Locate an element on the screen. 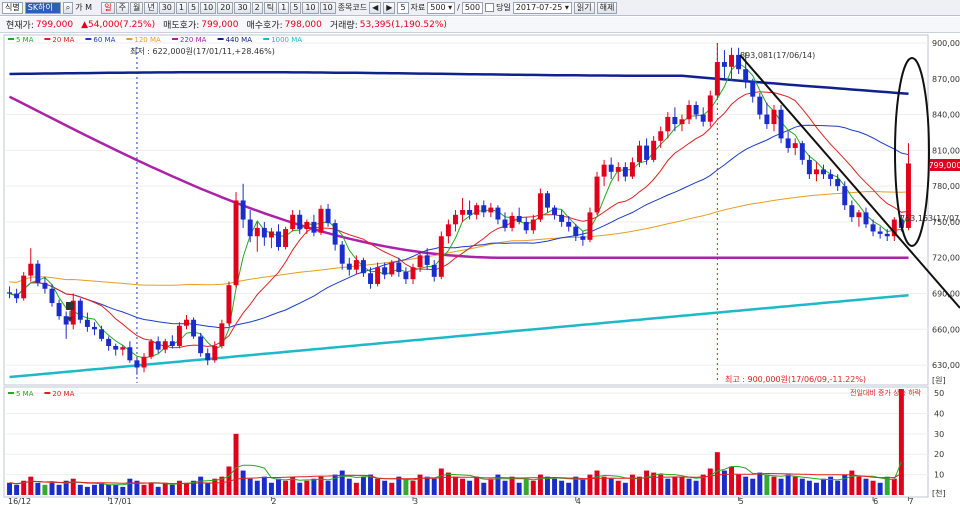 The image size is (960, 505). price-tick-label: 780,000 is located at coordinates (946, 186).